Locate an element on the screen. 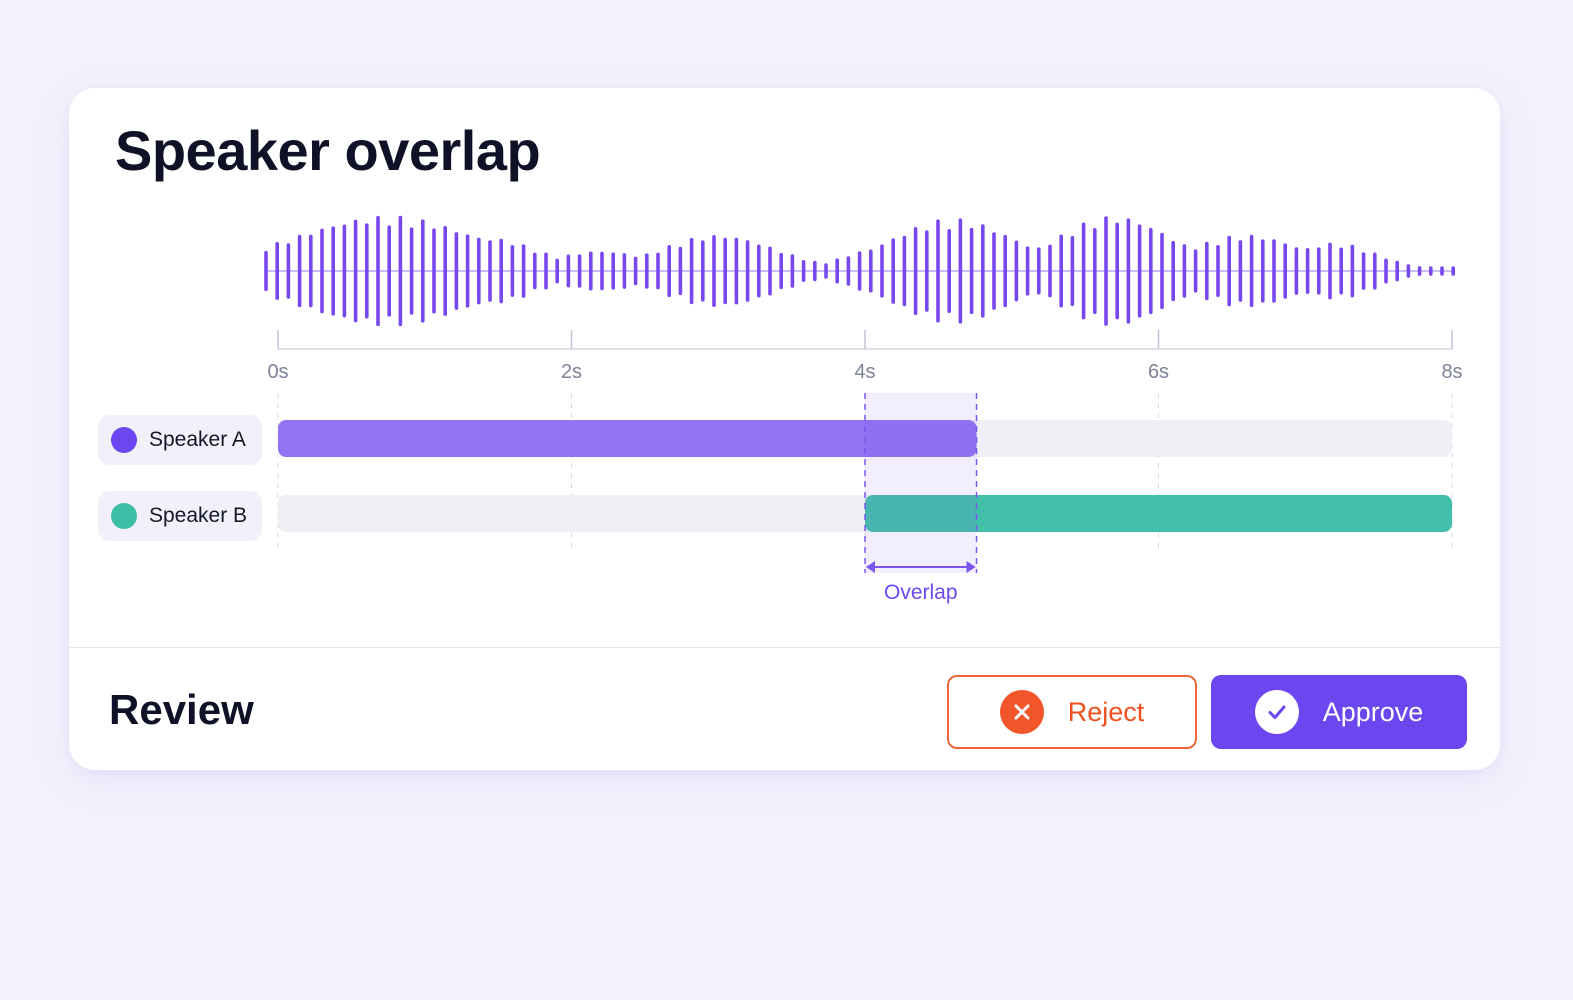  close-icon is located at coordinates (1021, 712).